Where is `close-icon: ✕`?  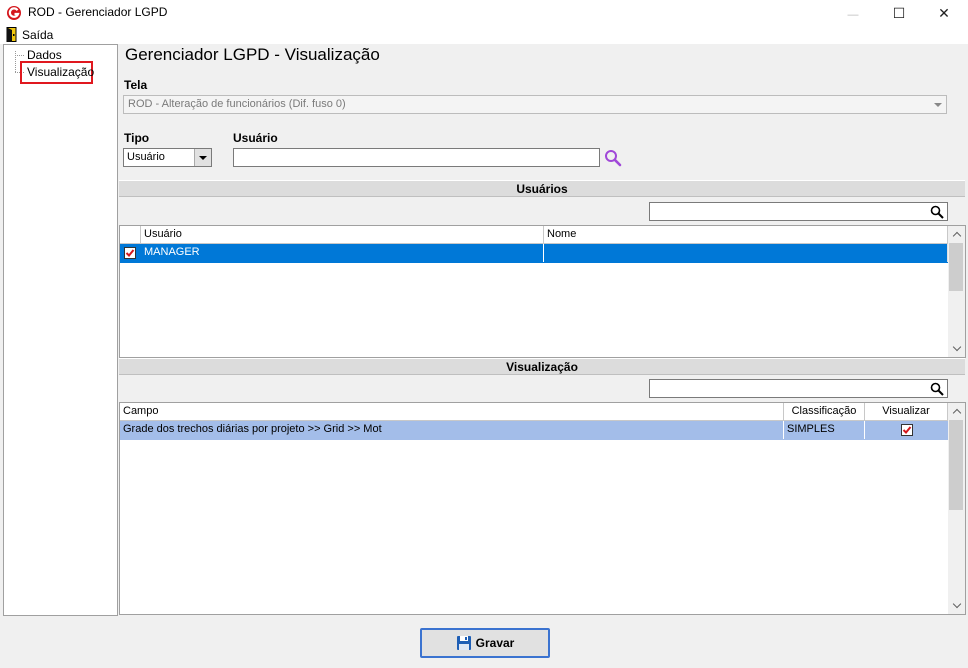 close-icon: ✕ is located at coordinates (944, 13).